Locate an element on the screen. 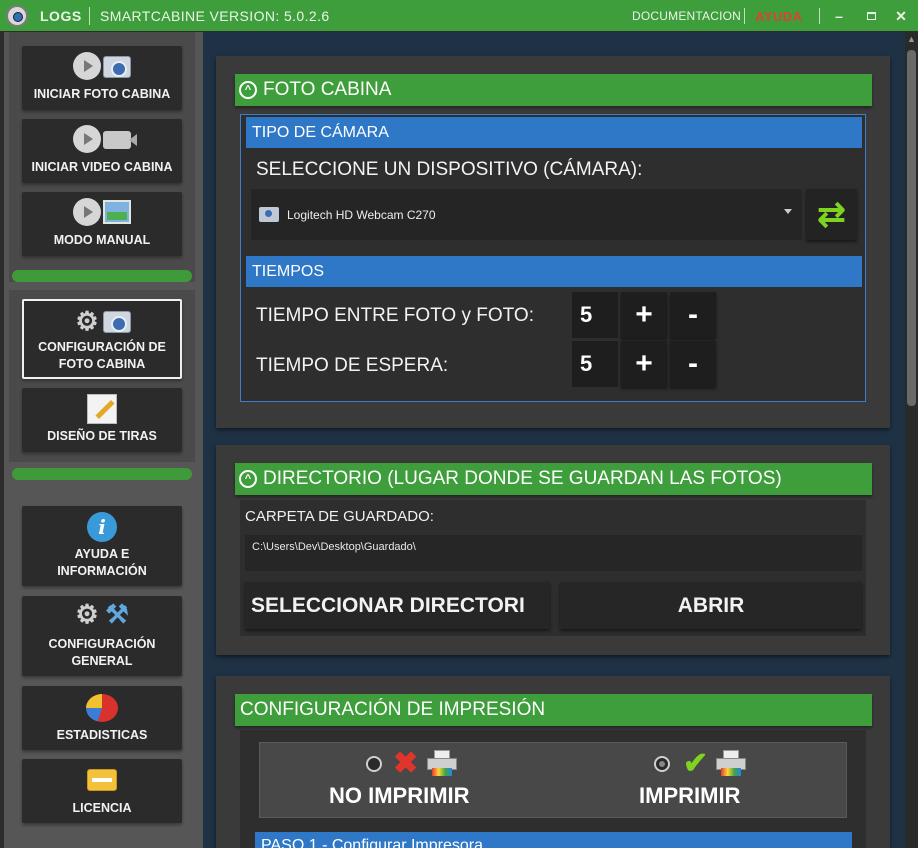 The image size is (918, 848). check-icon: ✔ is located at coordinates (696, 763).